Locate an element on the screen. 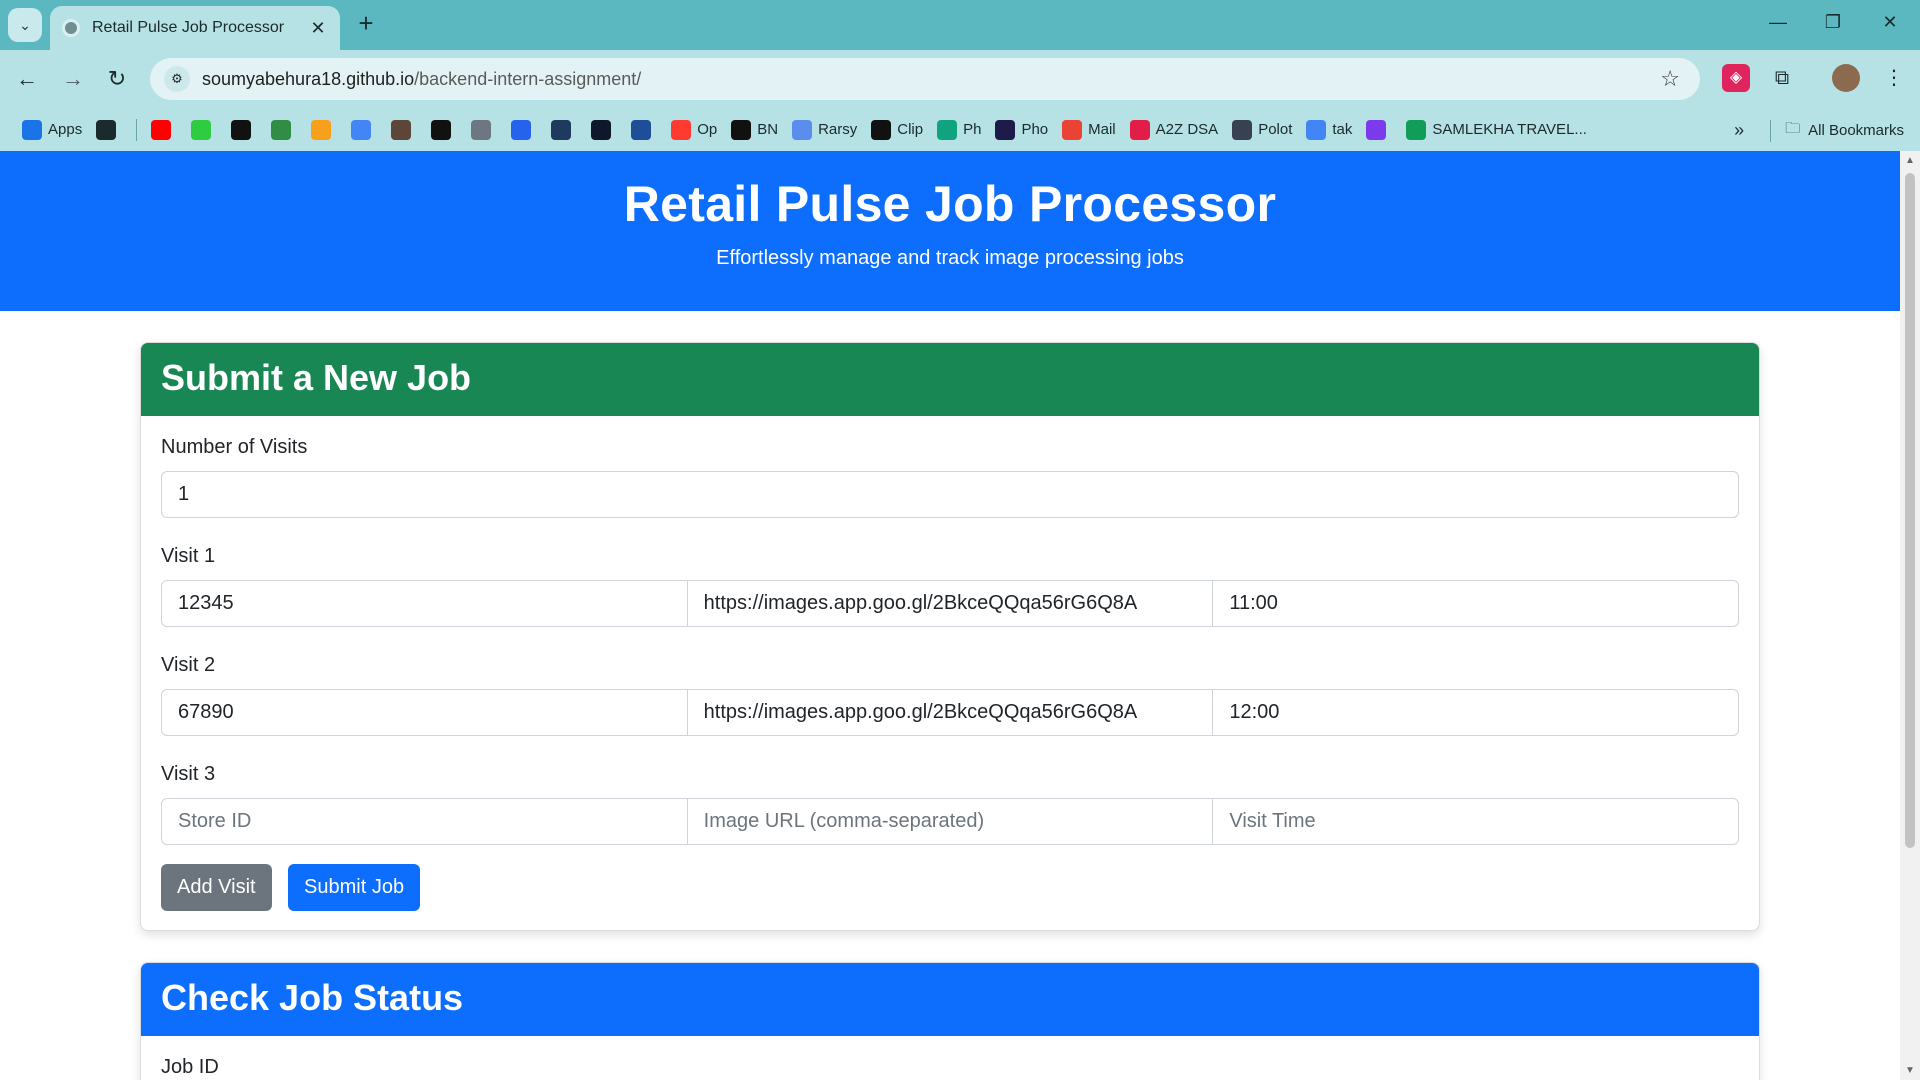  bookmark-item: tak is located at coordinates (1329, 129).